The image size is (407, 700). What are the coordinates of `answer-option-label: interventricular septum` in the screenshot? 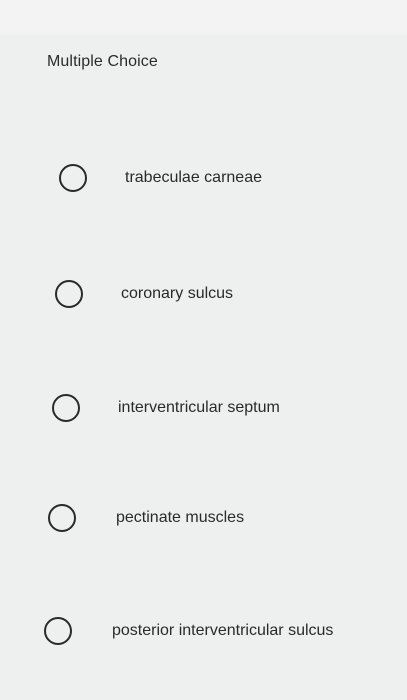 It's located at (199, 407).